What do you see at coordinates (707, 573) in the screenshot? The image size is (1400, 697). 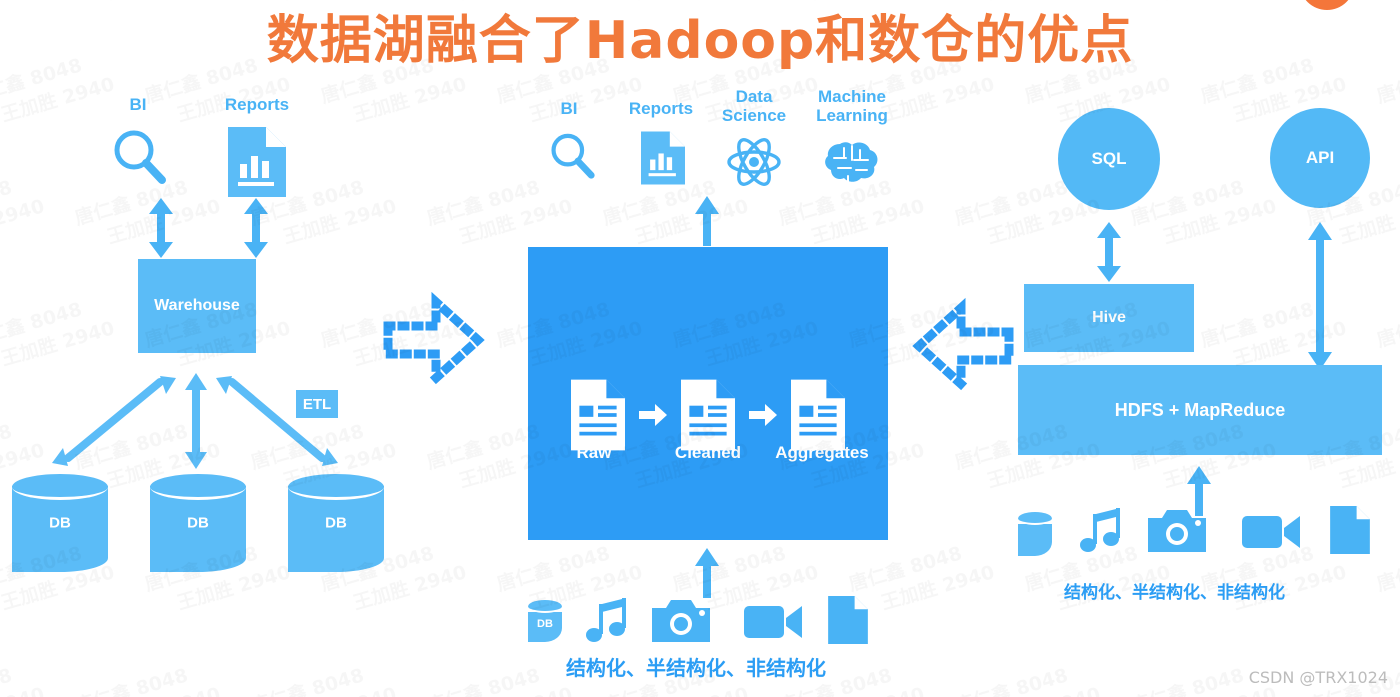 I see `sources-to-lake-arrow` at bounding box center [707, 573].